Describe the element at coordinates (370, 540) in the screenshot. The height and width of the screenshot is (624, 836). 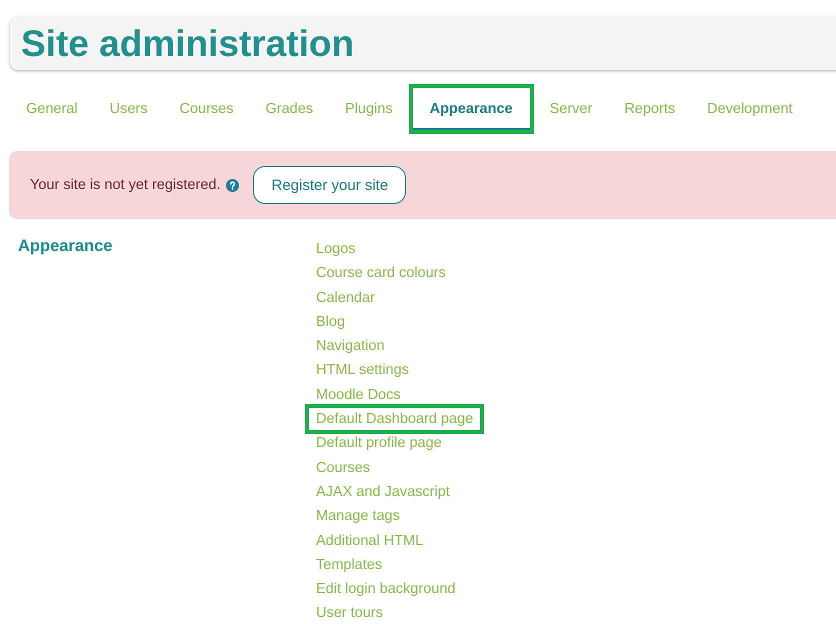
I see `settings-link: Additional HTML` at that location.